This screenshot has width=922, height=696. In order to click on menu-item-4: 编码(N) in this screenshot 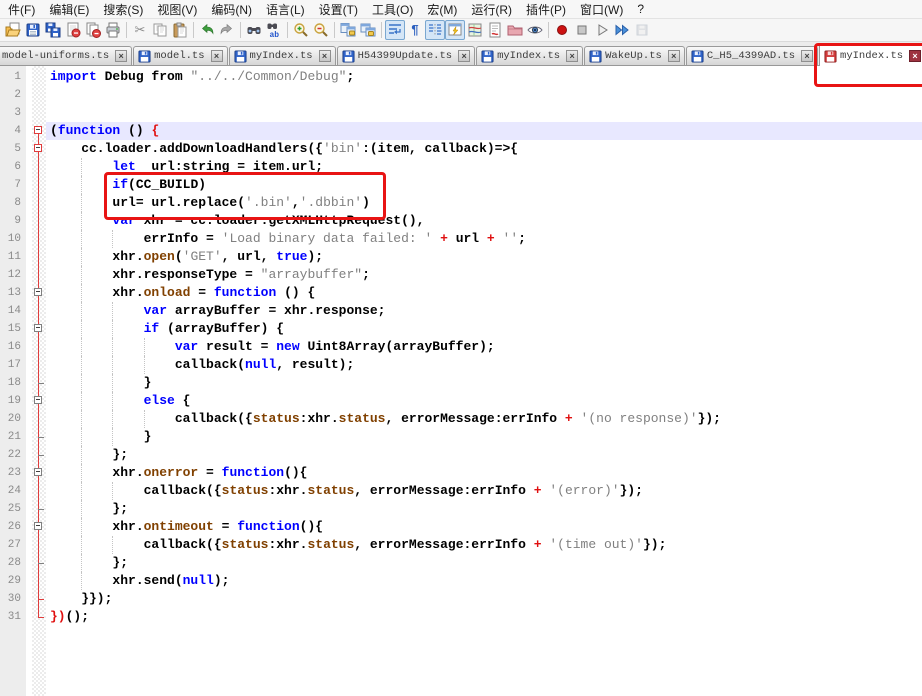, I will do `click(231, 9)`.